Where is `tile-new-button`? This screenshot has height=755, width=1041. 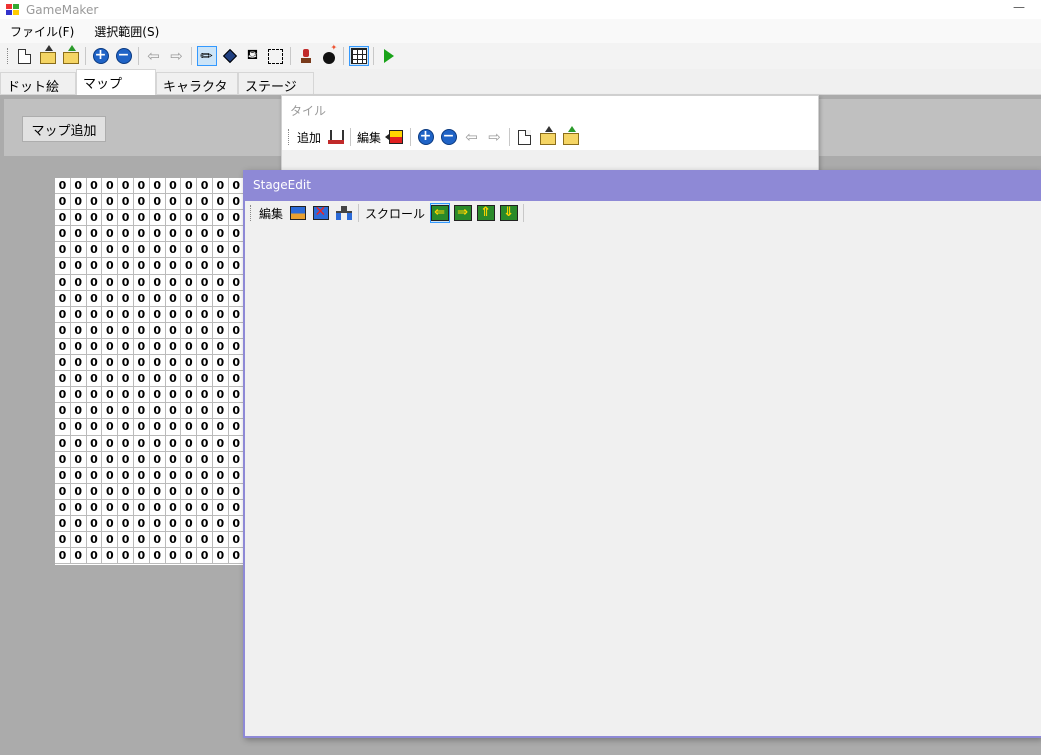
tile-new-button is located at coordinates (525, 137).